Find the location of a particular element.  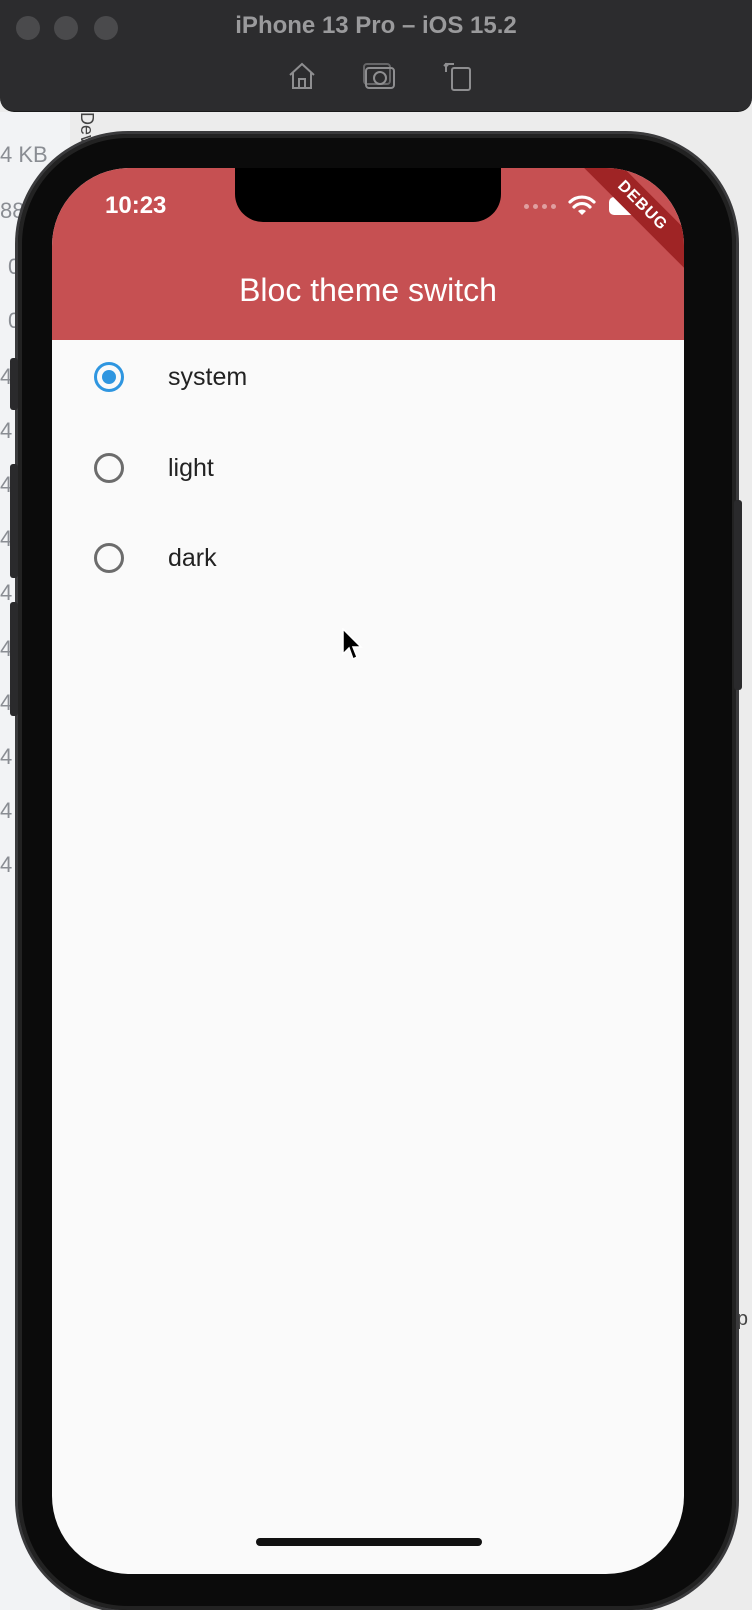

home-indicator is located at coordinates (369, 1542).